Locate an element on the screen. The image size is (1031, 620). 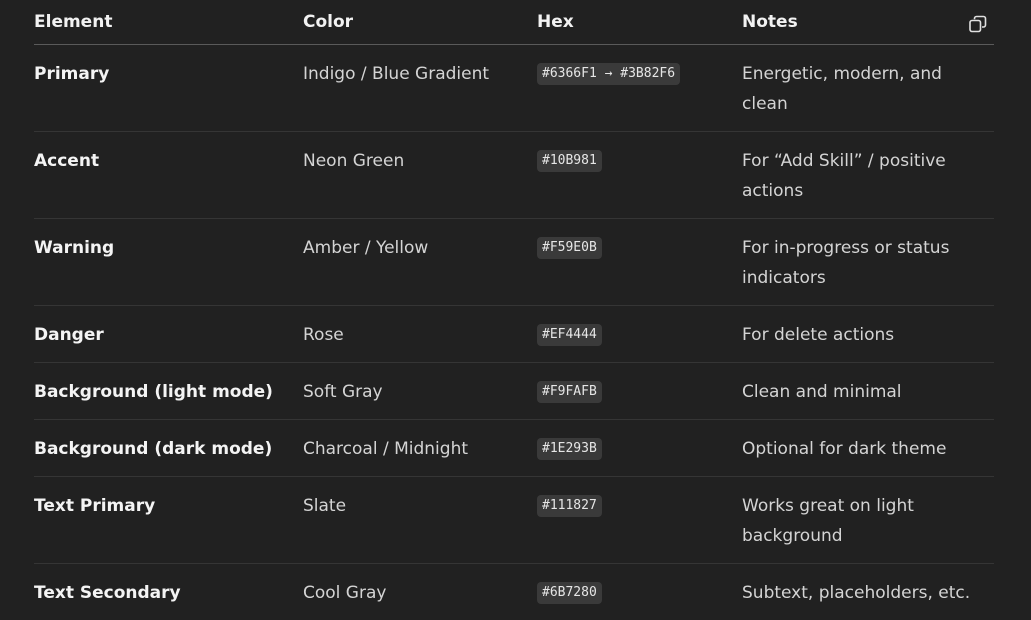
cell-color: Cool Gray is located at coordinates (420, 592).